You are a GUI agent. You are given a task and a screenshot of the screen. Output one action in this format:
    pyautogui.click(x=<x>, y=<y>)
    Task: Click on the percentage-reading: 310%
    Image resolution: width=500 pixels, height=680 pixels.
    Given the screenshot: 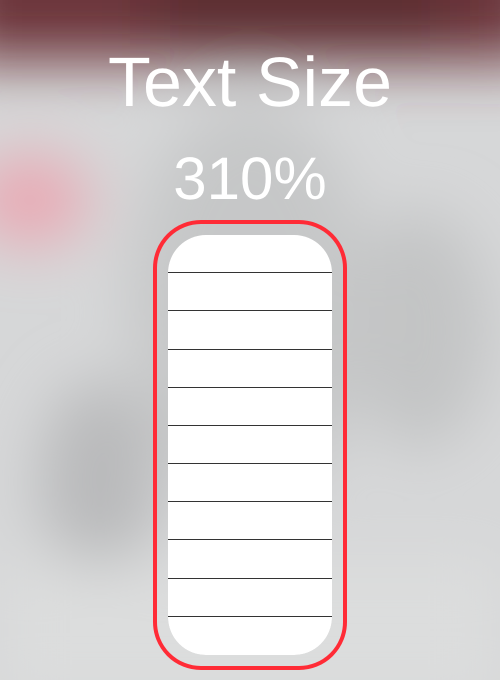 What is the action you would take?
    pyautogui.click(x=250, y=179)
    